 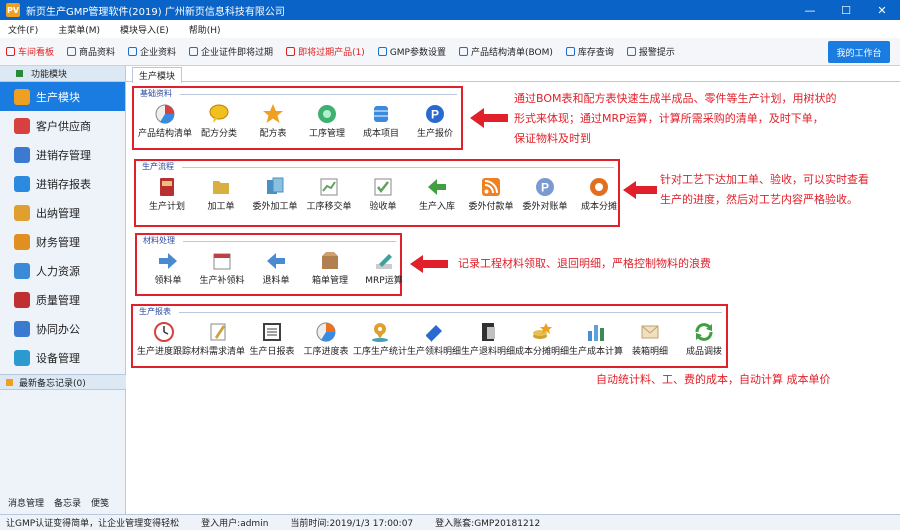 What do you see at coordinates (411, 51) in the screenshot?
I see `toolbar-item: GMP参数设置` at bounding box center [411, 51].